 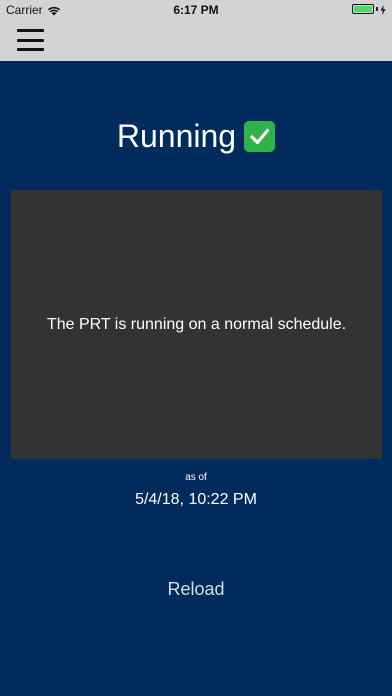 I want to click on nav-bar, so click(x=196, y=40).